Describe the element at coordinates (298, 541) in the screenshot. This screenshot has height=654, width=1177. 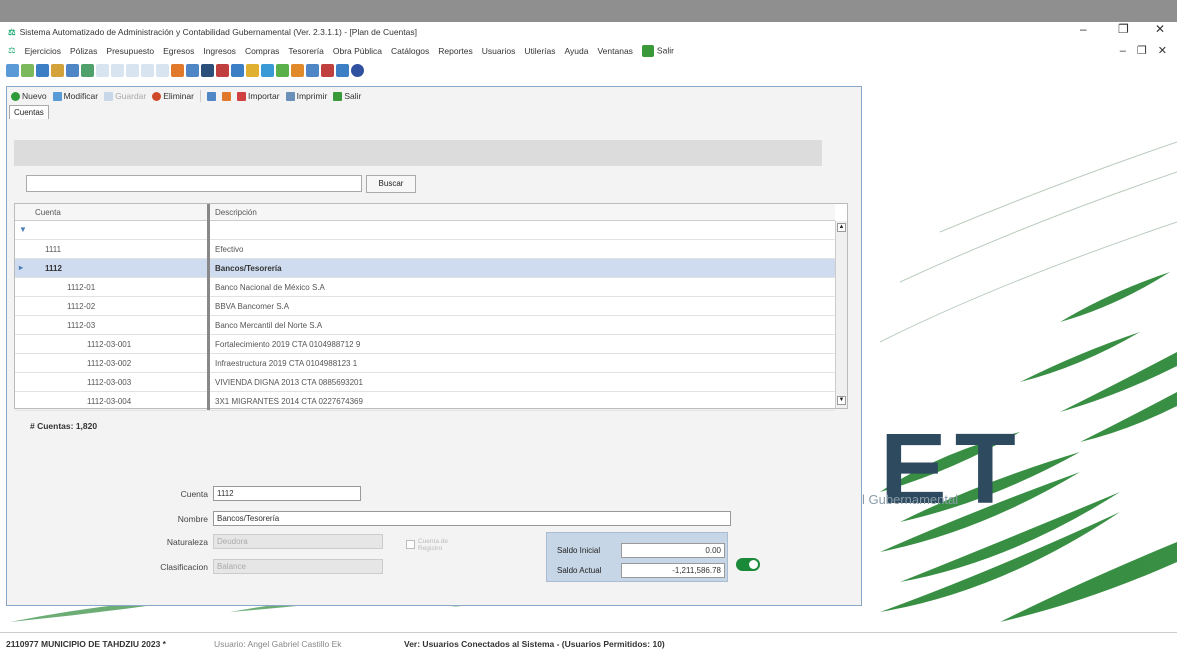
I see `naturaleza-select: Deudora` at that location.